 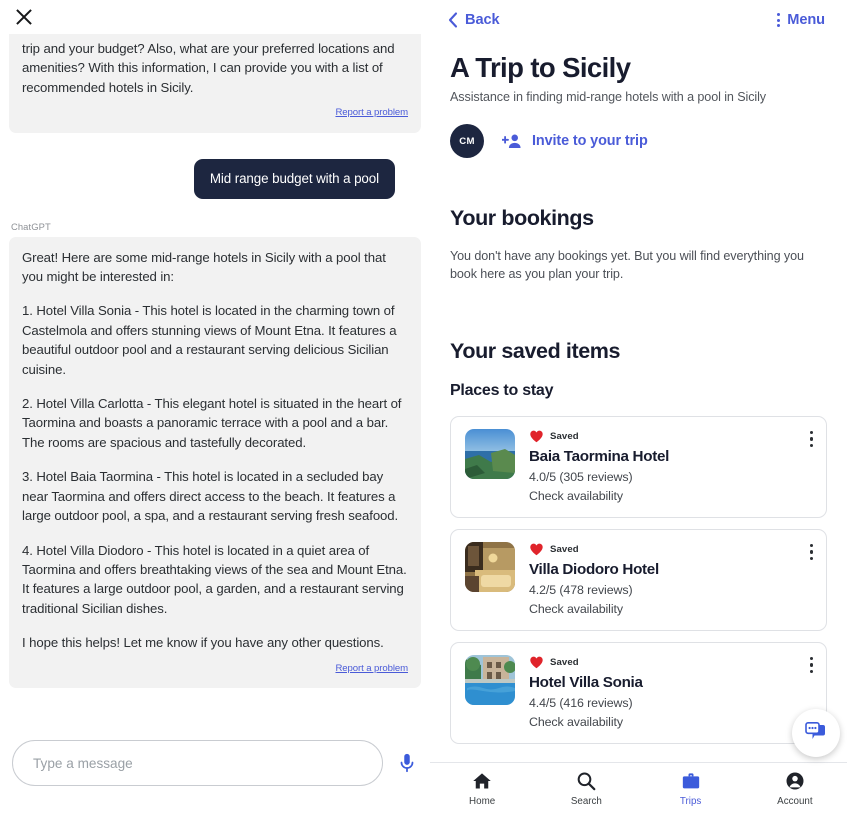 What do you see at coordinates (24, 17) in the screenshot?
I see `close-icon` at bounding box center [24, 17].